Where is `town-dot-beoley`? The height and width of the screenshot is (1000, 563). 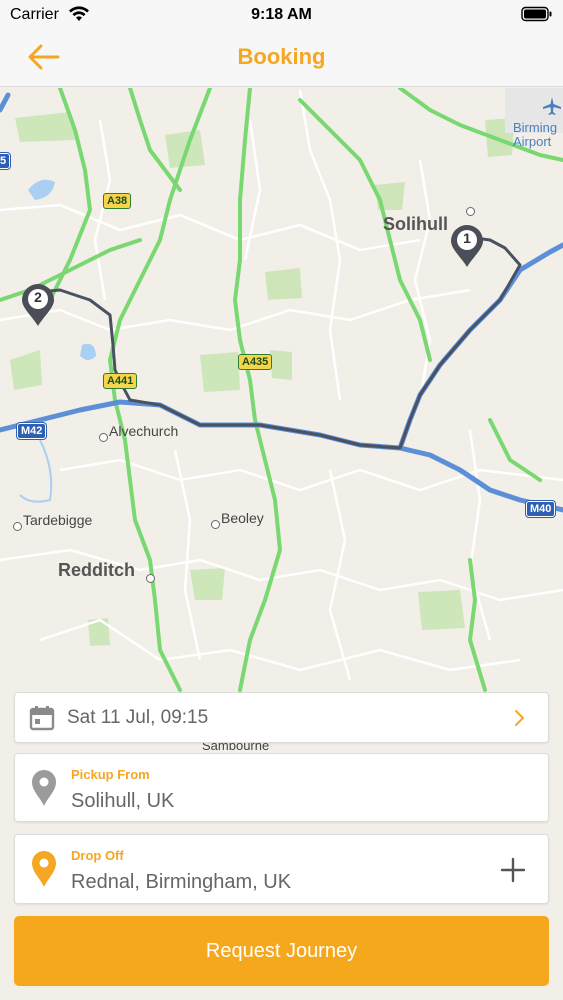 town-dot-beoley is located at coordinates (215, 524).